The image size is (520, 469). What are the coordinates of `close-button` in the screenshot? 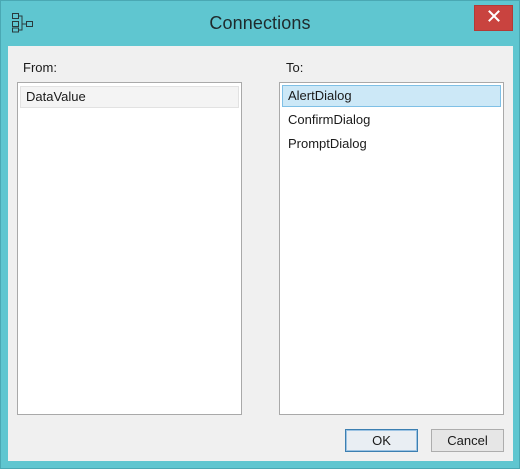 It's located at (493, 18).